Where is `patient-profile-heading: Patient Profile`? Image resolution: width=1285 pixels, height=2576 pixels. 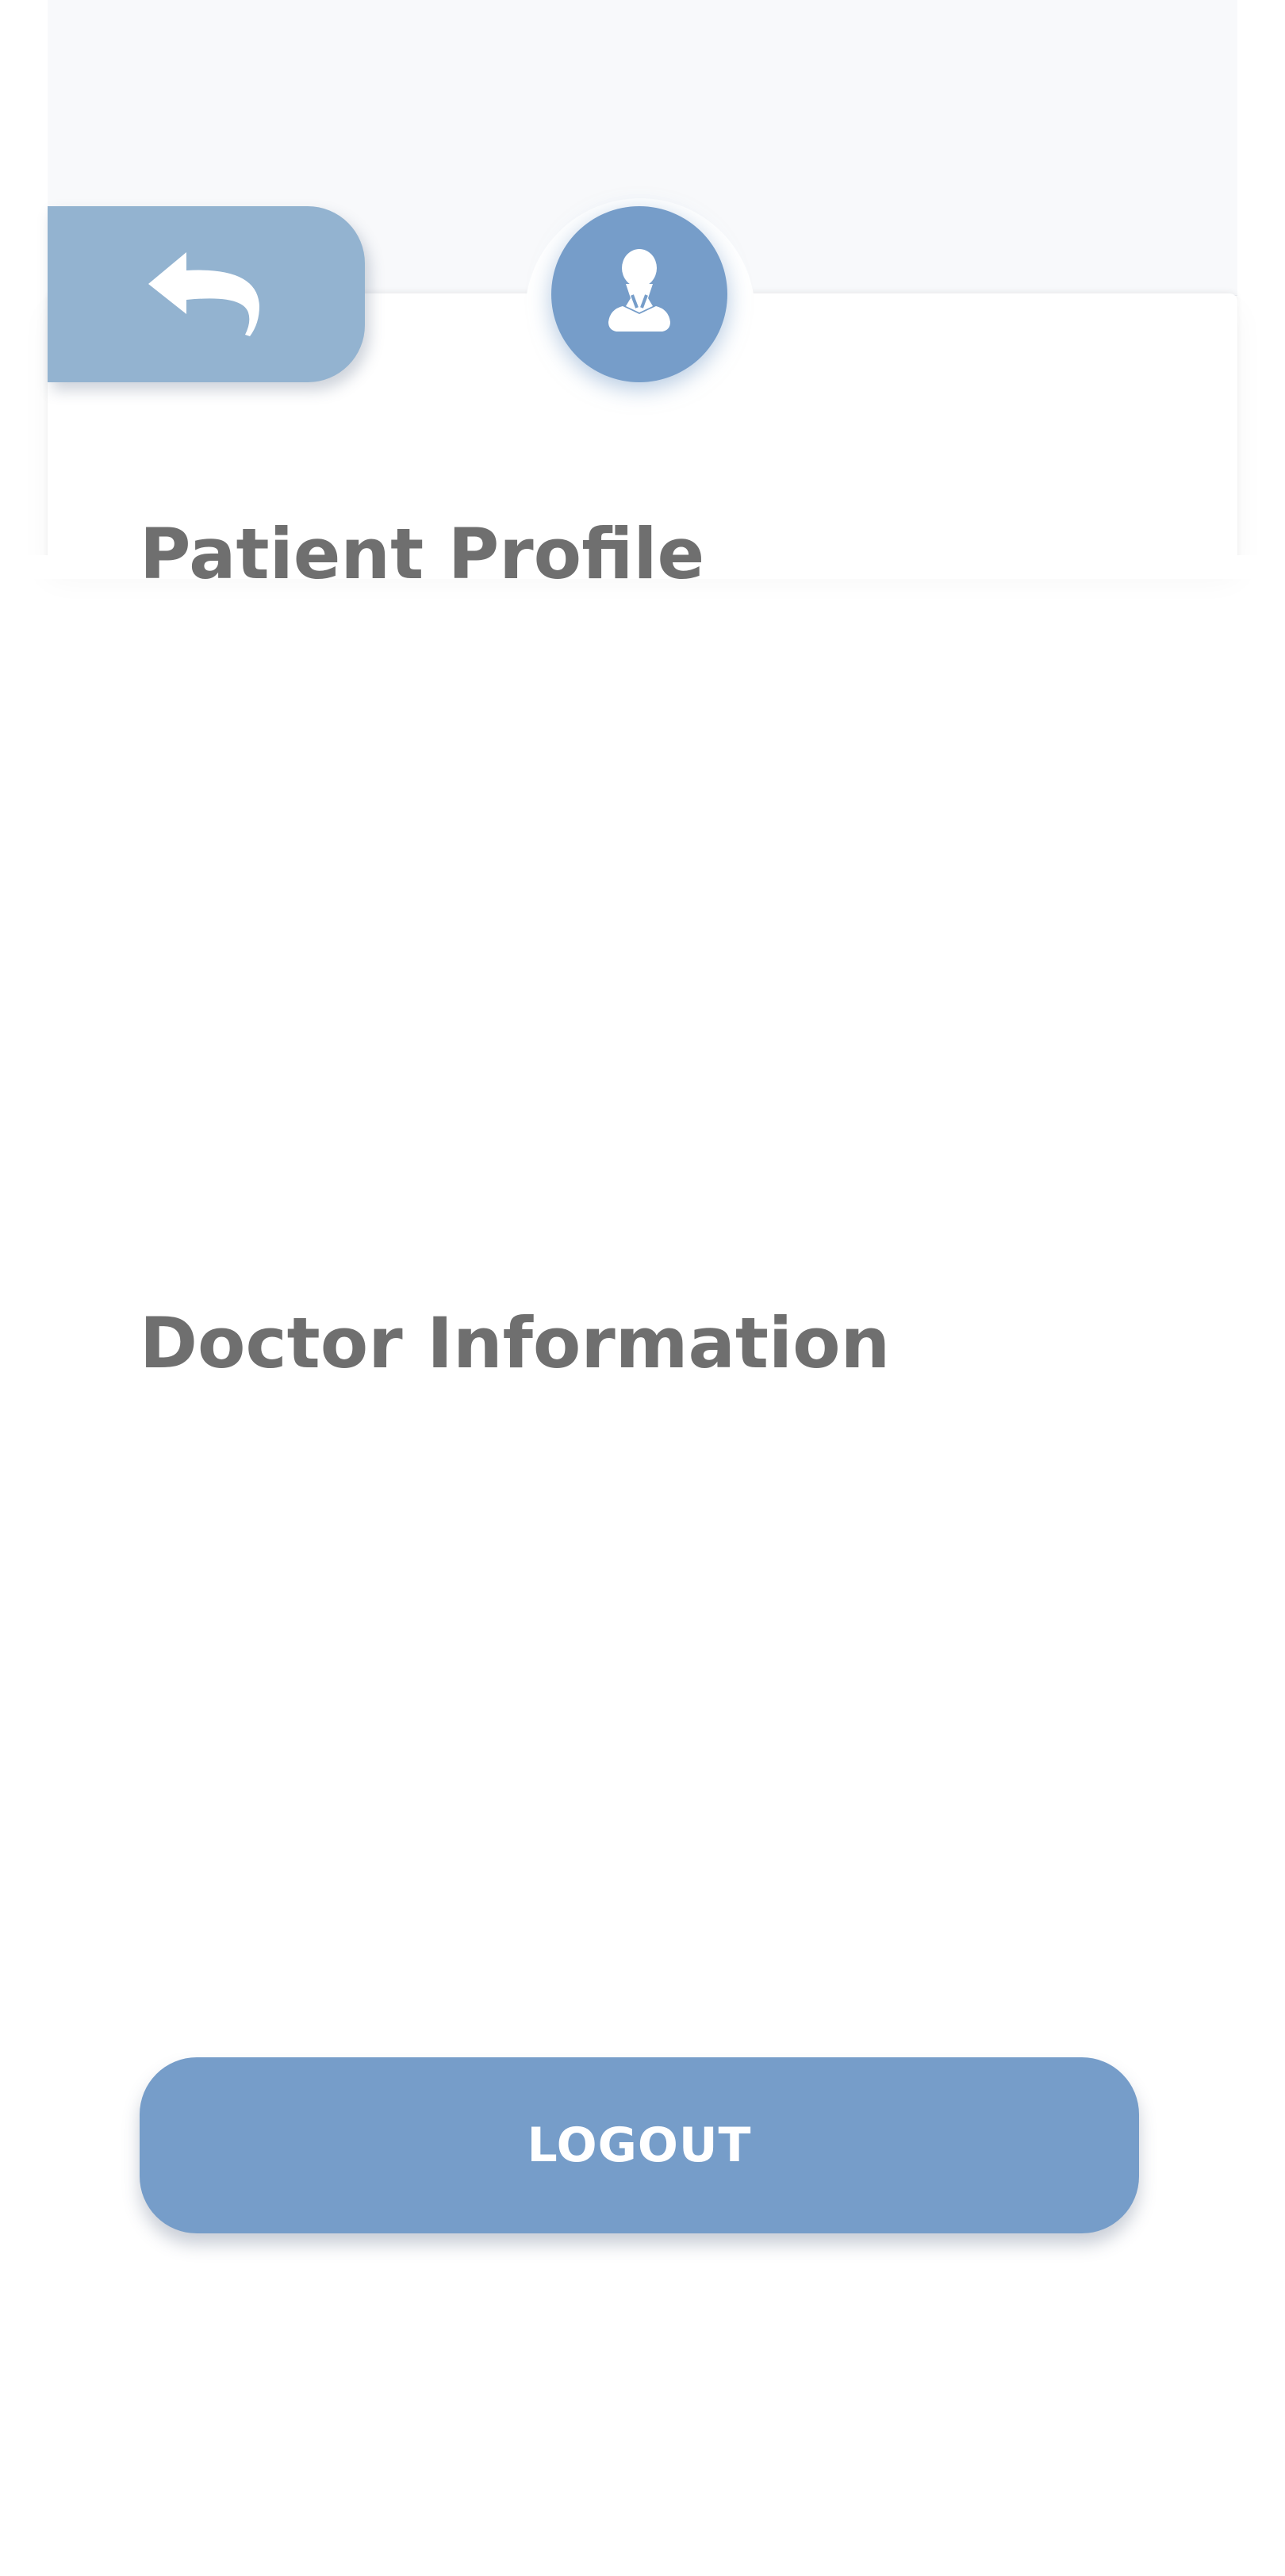
patient-profile-heading: Patient Profile is located at coordinates (422, 554).